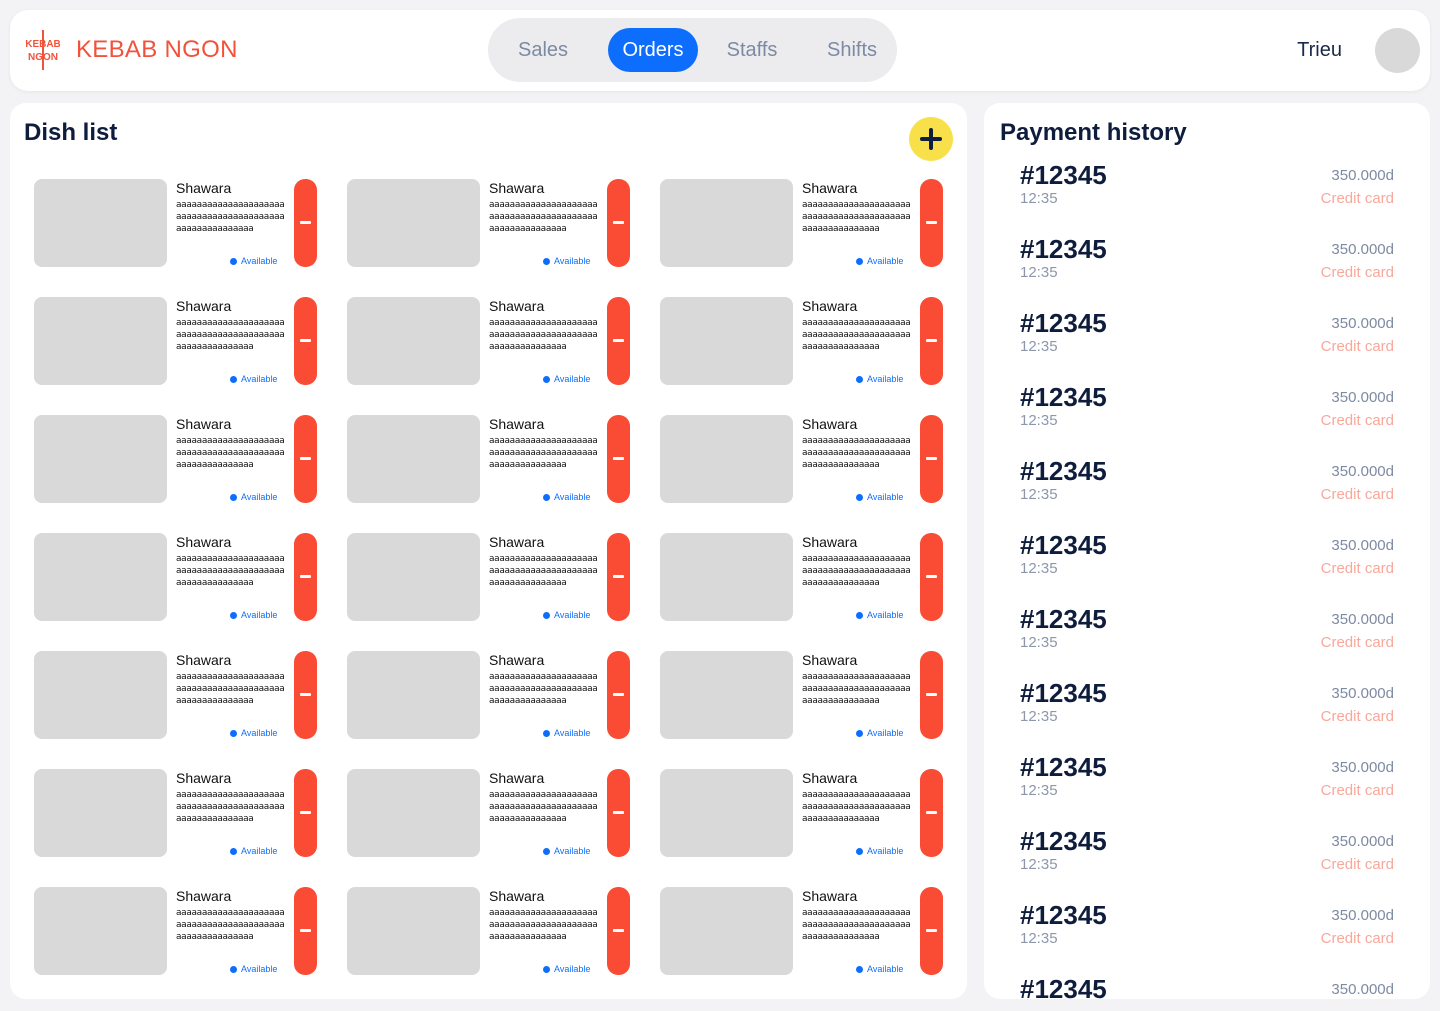 This screenshot has width=1440, height=1011. I want to click on add-dish-button, so click(931, 139).